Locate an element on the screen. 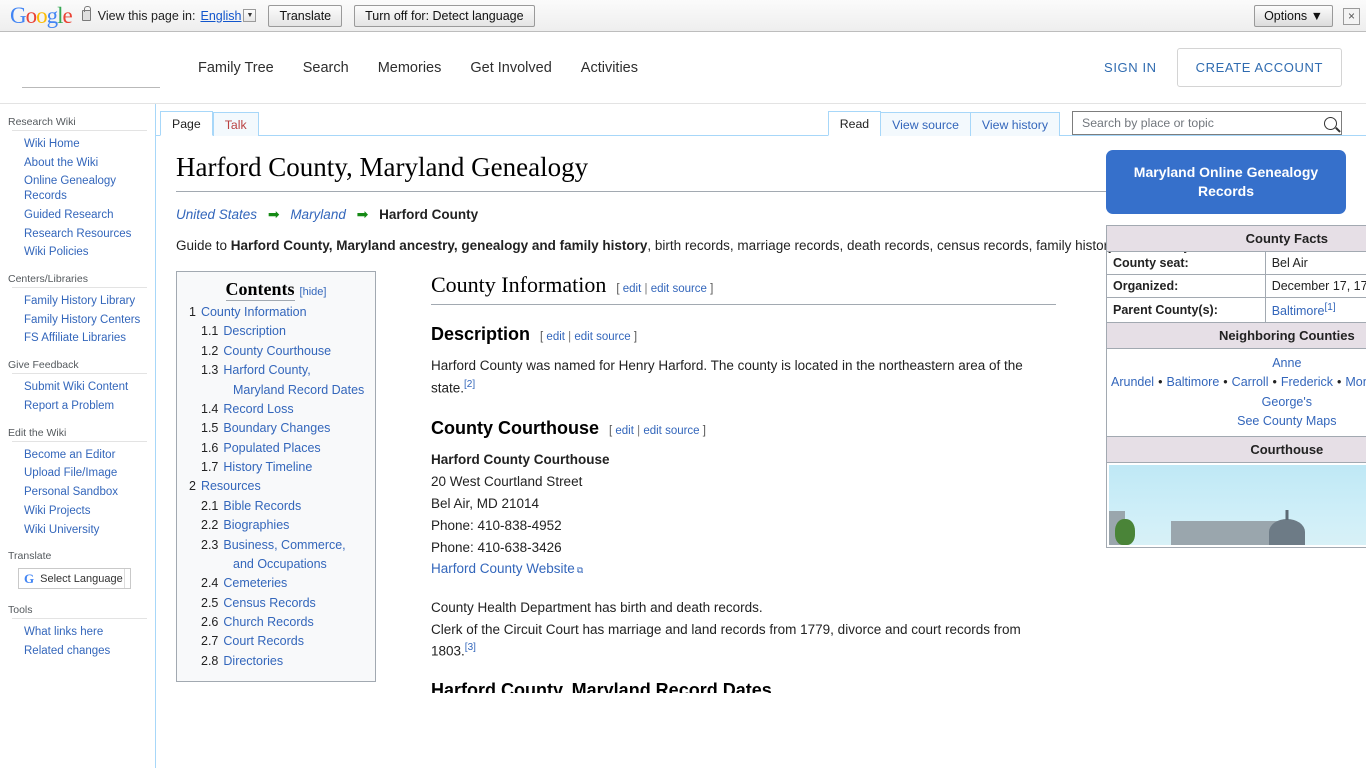 The height and width of the screenshot is (768, 1366). toc-title: Contents is located at coordinates (260, 290).